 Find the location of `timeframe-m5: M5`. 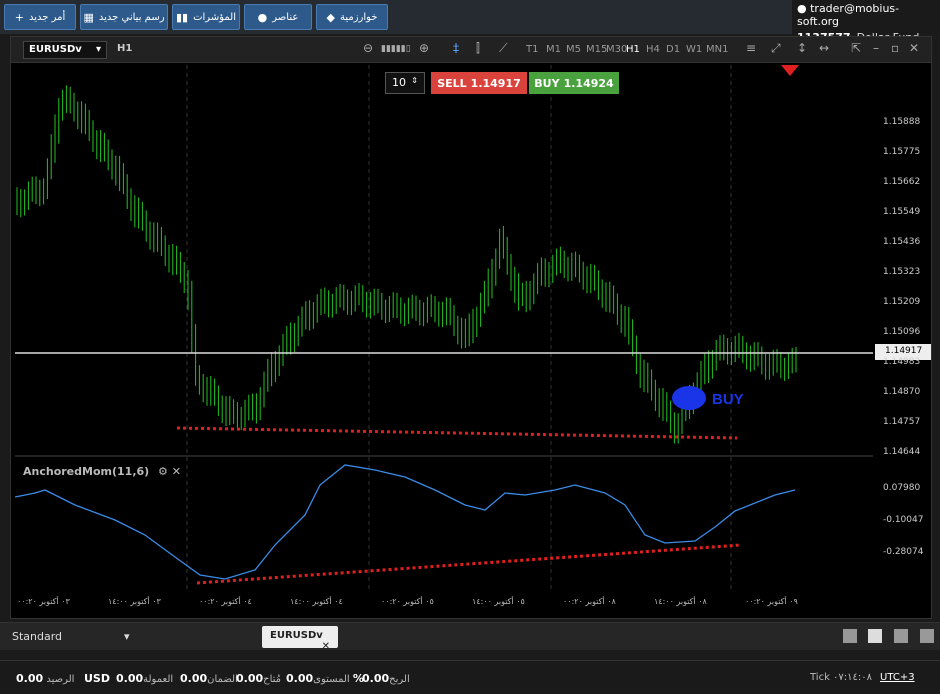

timeframe-m5: M5 is located at coordinates (573, 49).